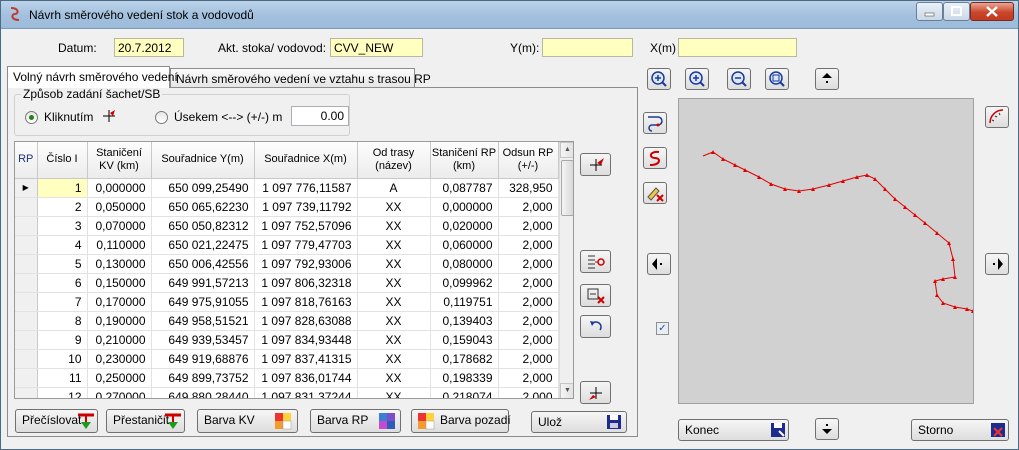 Image resolution: width=1019 pixels, height=450 pixels. I want to click on pan-left-button, so click(659, 264).